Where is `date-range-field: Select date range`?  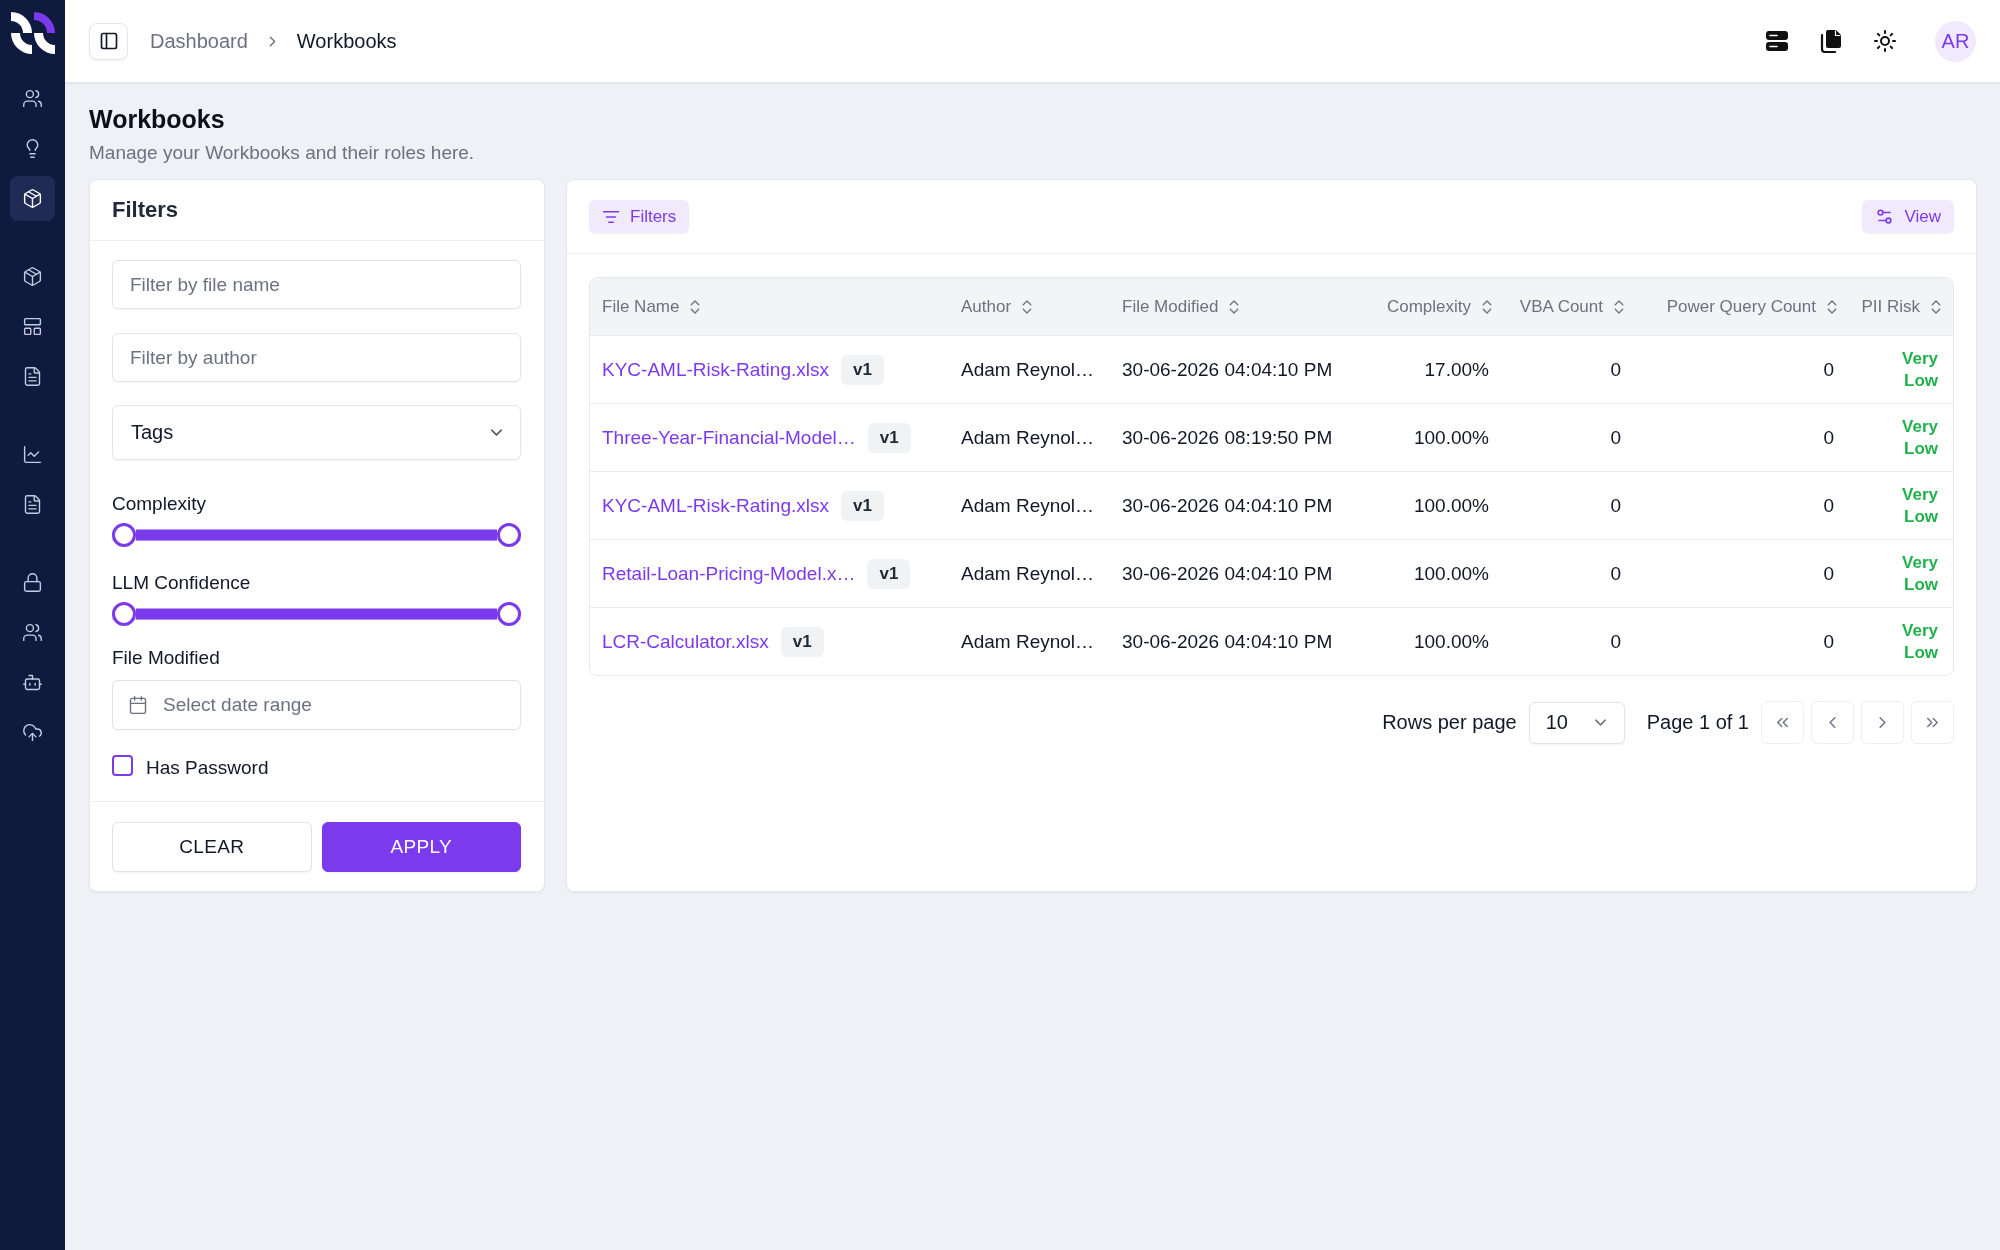
date-range-field: Select date range is located at coordinates (316, 705).